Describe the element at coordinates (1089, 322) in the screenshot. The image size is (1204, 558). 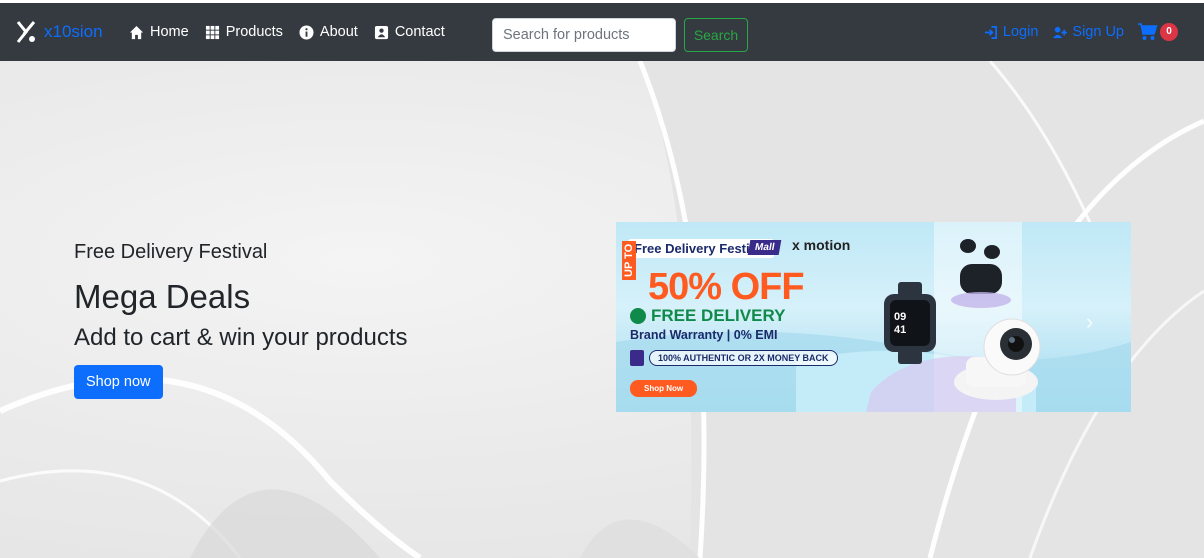
I see `chevron-right-icon: ›` at that location.